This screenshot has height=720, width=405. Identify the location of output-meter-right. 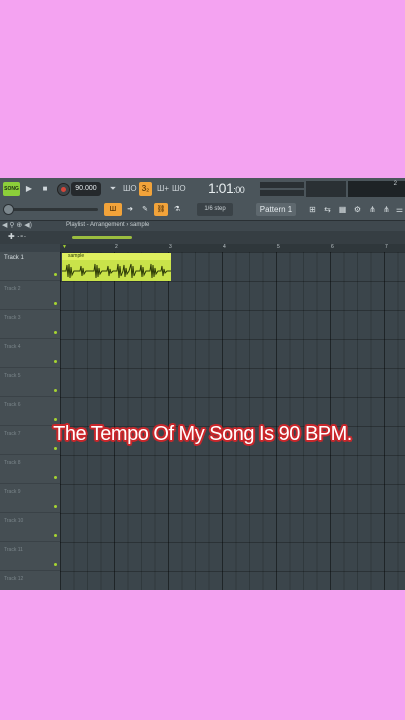
(282, 193).